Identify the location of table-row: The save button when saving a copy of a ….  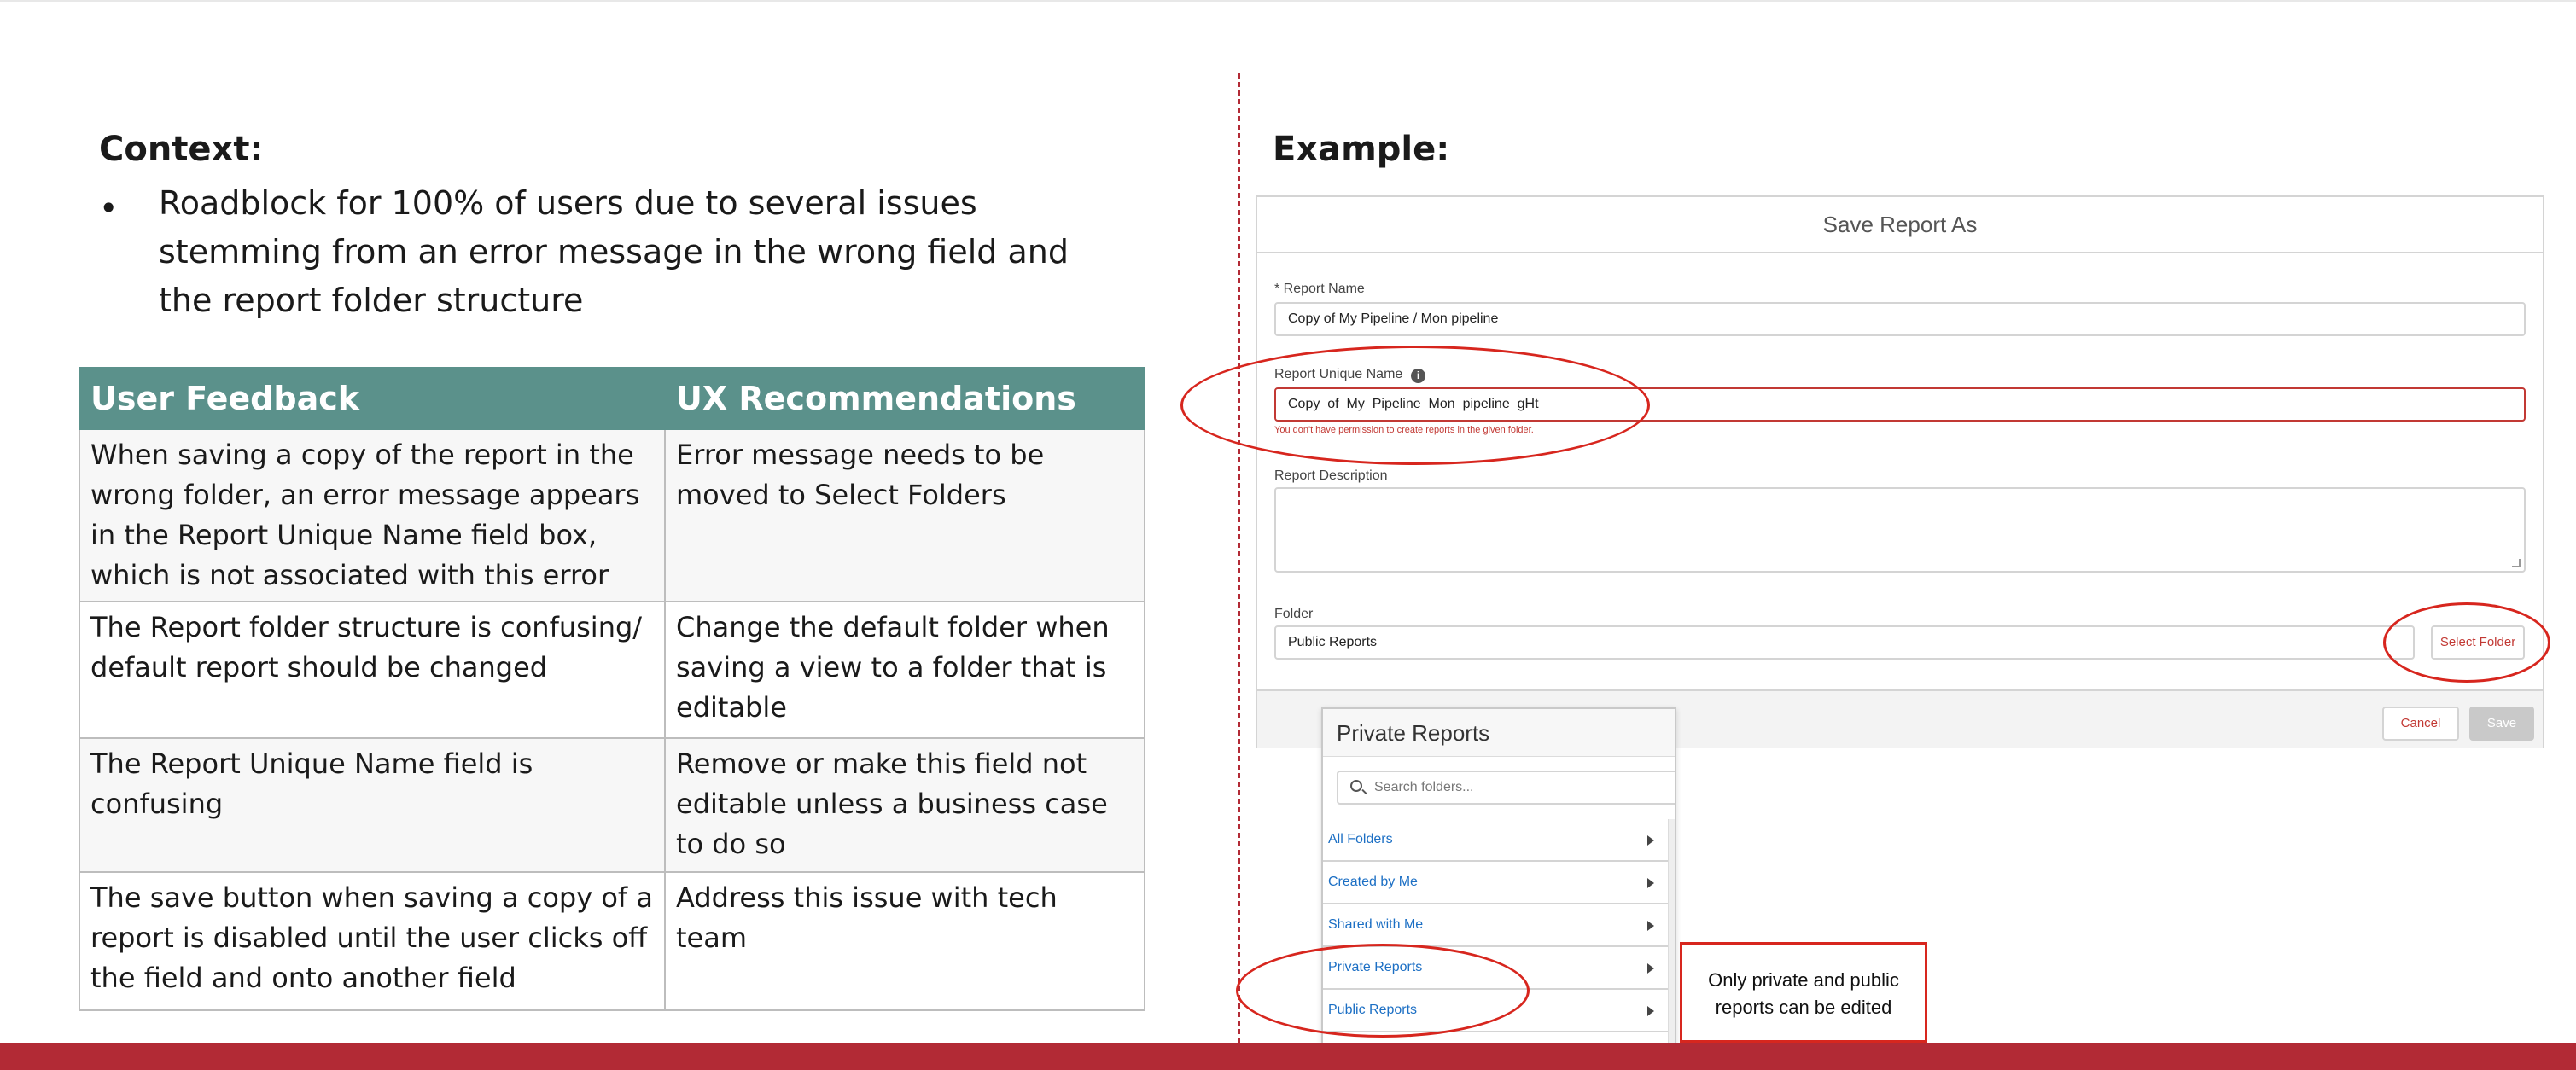
(612, 941).